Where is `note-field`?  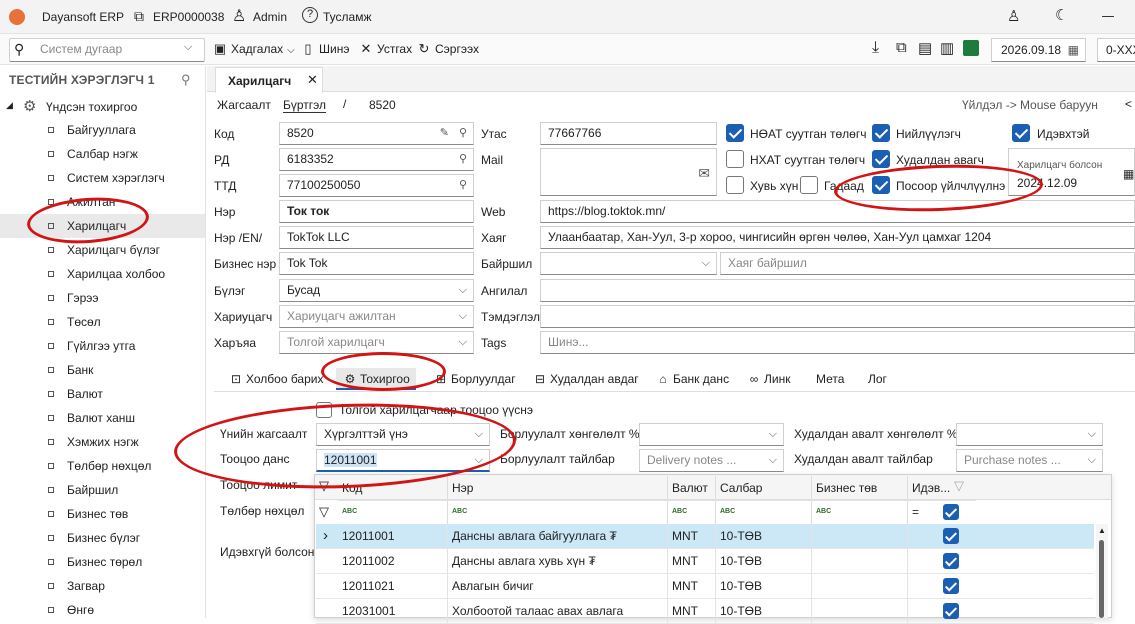
note-field is located at coordinates (837, 316).